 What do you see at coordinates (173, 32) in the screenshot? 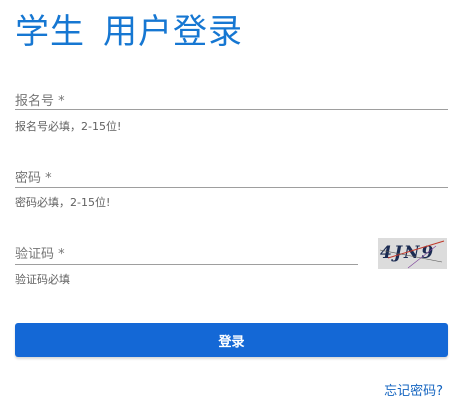
I see `login-title: 用户登录` at bounding box center [173, 32].